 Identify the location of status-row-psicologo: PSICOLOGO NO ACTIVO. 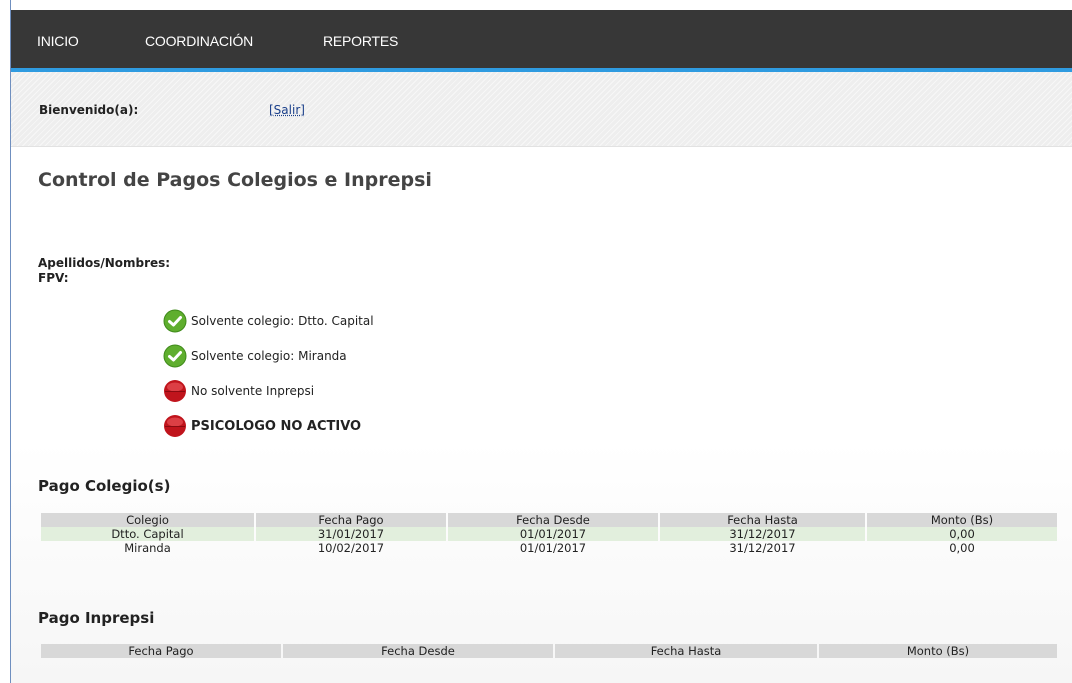
(262, 426).